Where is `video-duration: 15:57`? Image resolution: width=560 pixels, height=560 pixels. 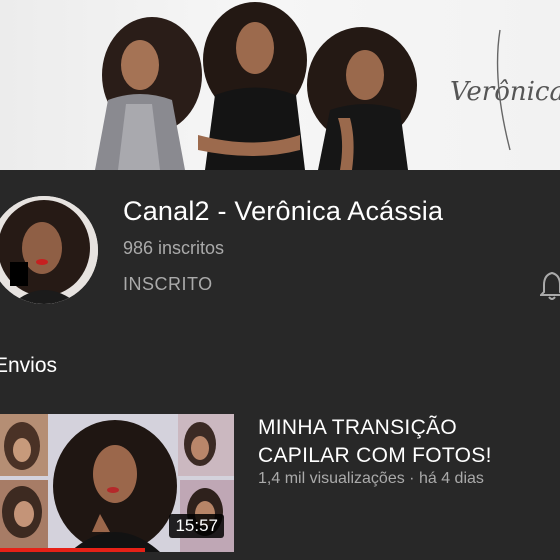 video-duration: 15:57 is located at coordinates (196, 526).